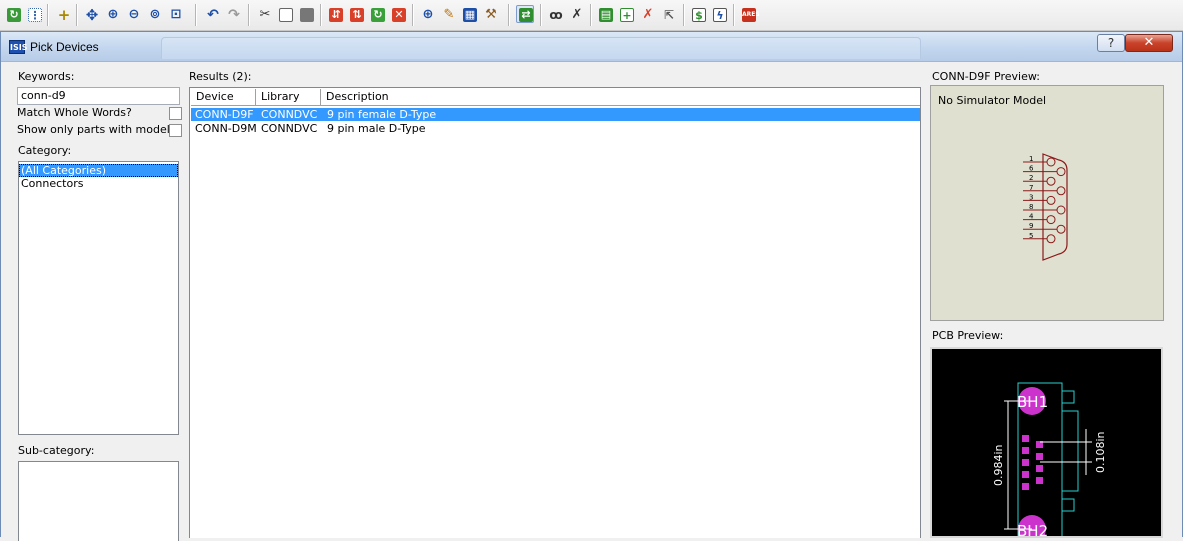 This screenshot has width=1183, height=541. What do you see at coordinates (1031, 188) in the screenshot?
I see `pin-number: 7` at bounding box center [1031, 188].